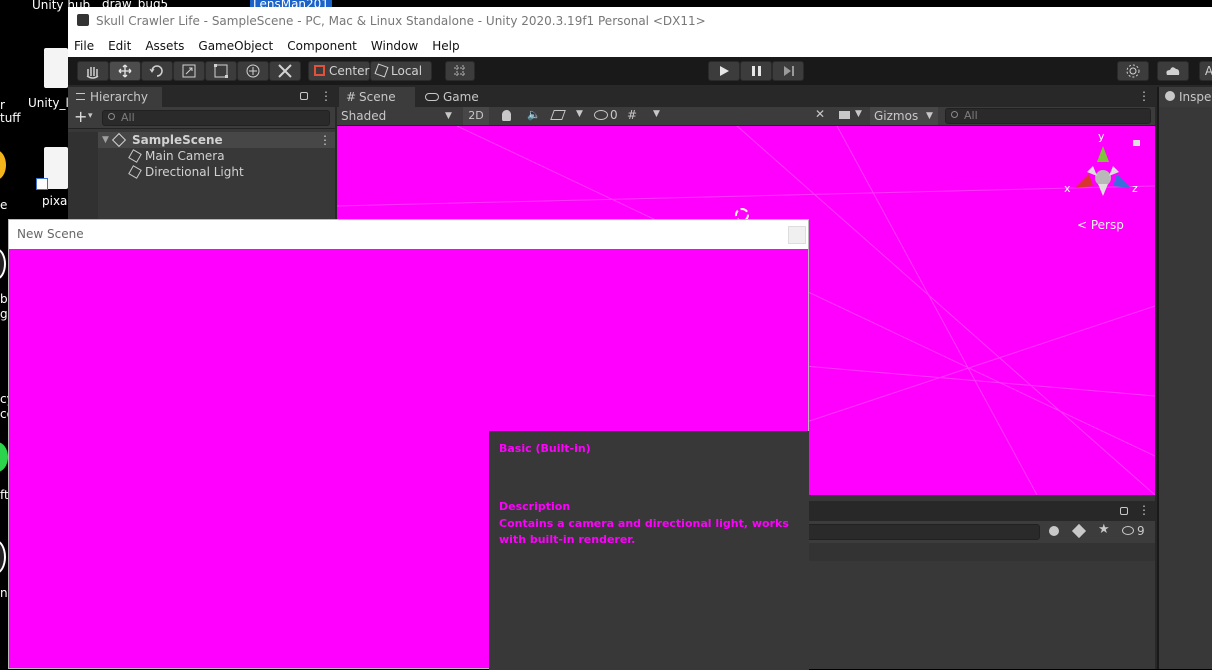 The height and width of the screenshot is (670, 1212). What do you see at coordinates (1101, 136) in the screenshot?
I see `axis-y-label: y` at bounding box center [1101, 136].